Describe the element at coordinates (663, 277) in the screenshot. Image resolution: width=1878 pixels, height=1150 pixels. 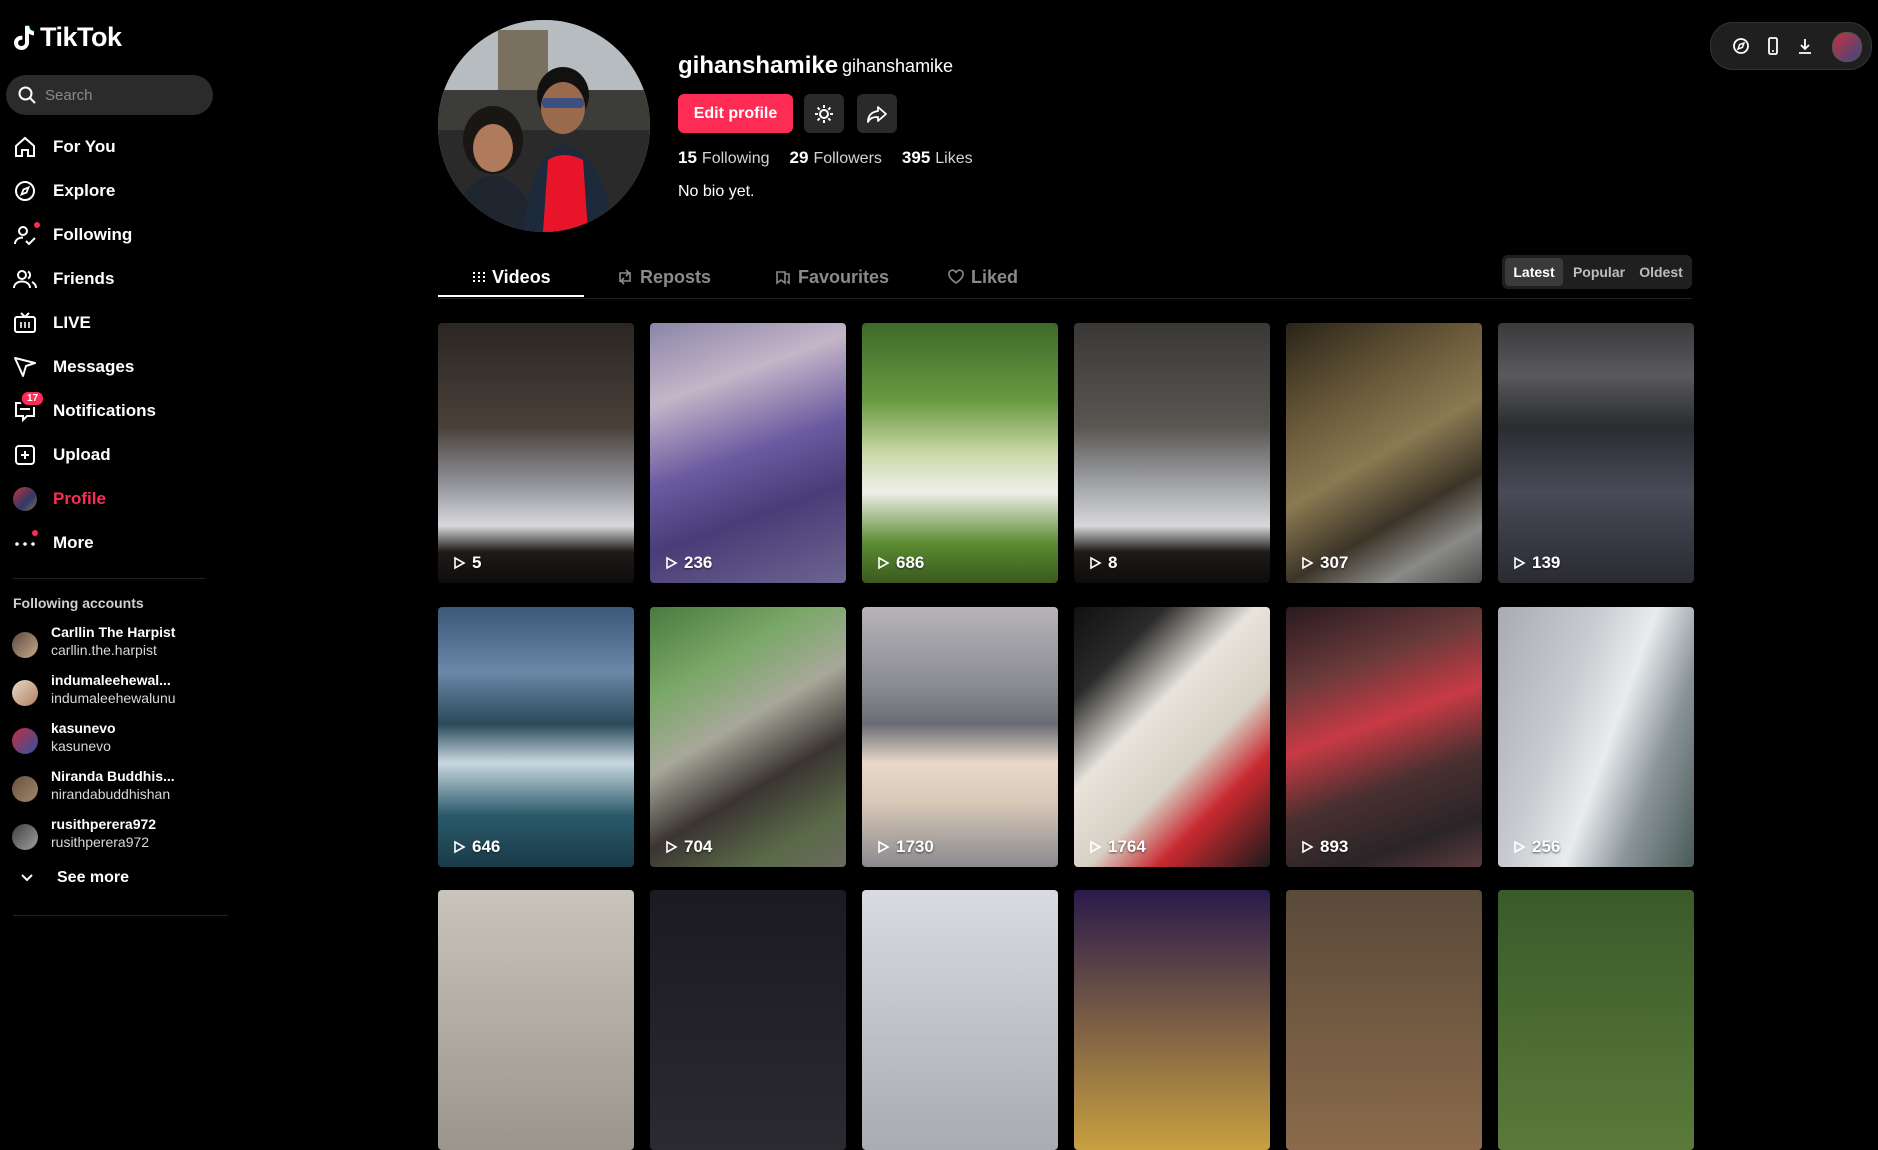
I see `tab-reposts: Reposts` at that location.